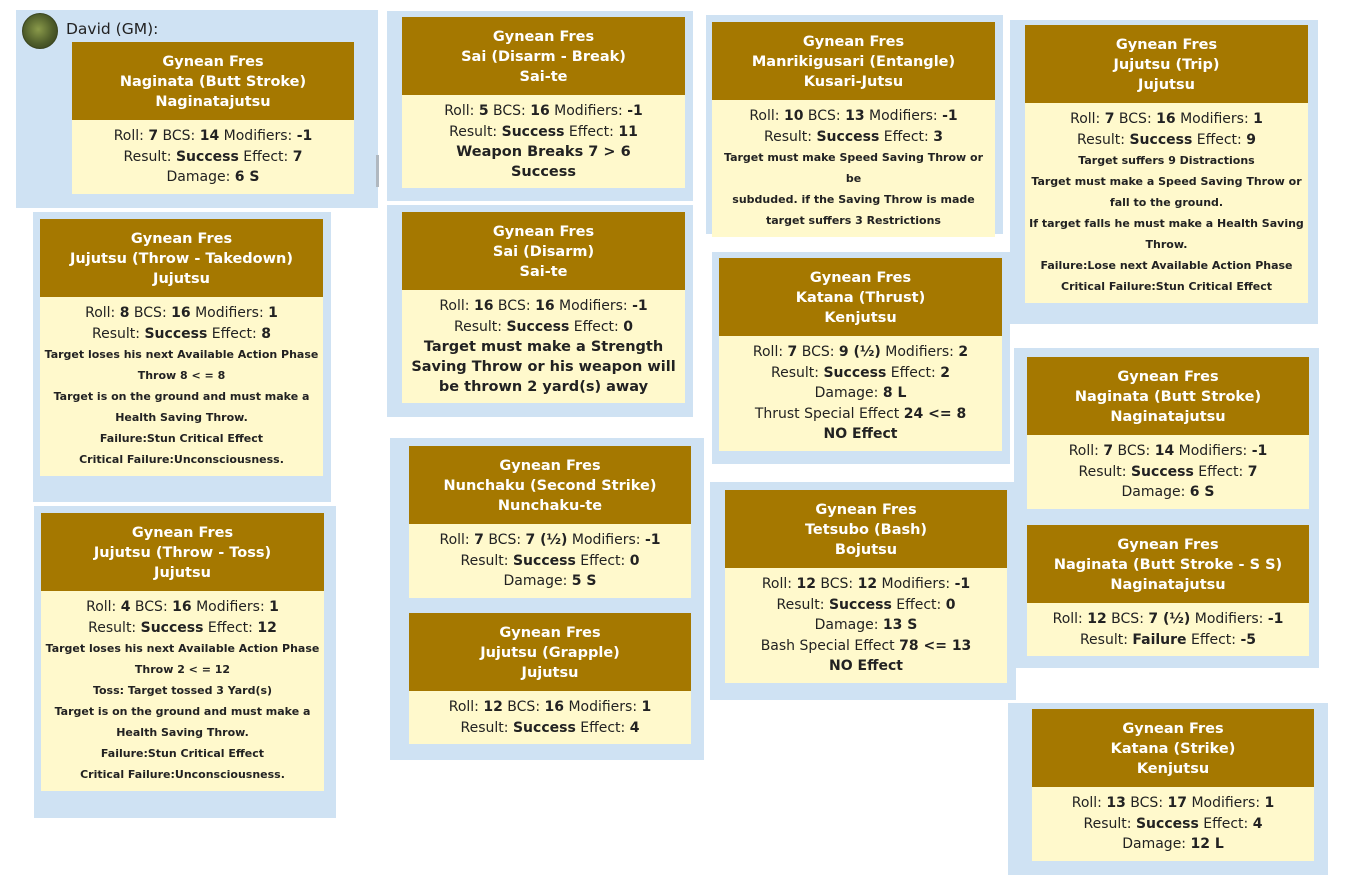  I want to click on result-line: Result: Success Effect: 9, so click(1166, 140).